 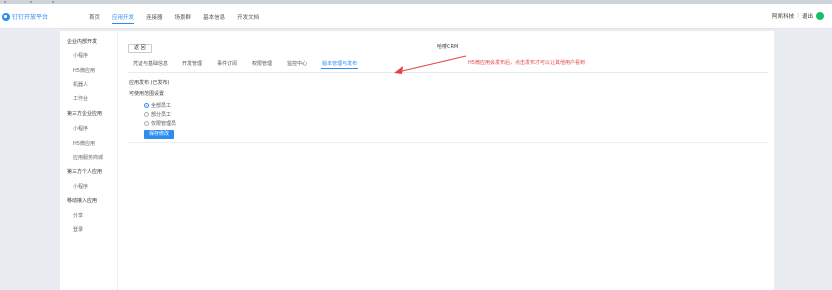 I want to click on sidebar-item-share: 分享, so click(x=78, y=215).